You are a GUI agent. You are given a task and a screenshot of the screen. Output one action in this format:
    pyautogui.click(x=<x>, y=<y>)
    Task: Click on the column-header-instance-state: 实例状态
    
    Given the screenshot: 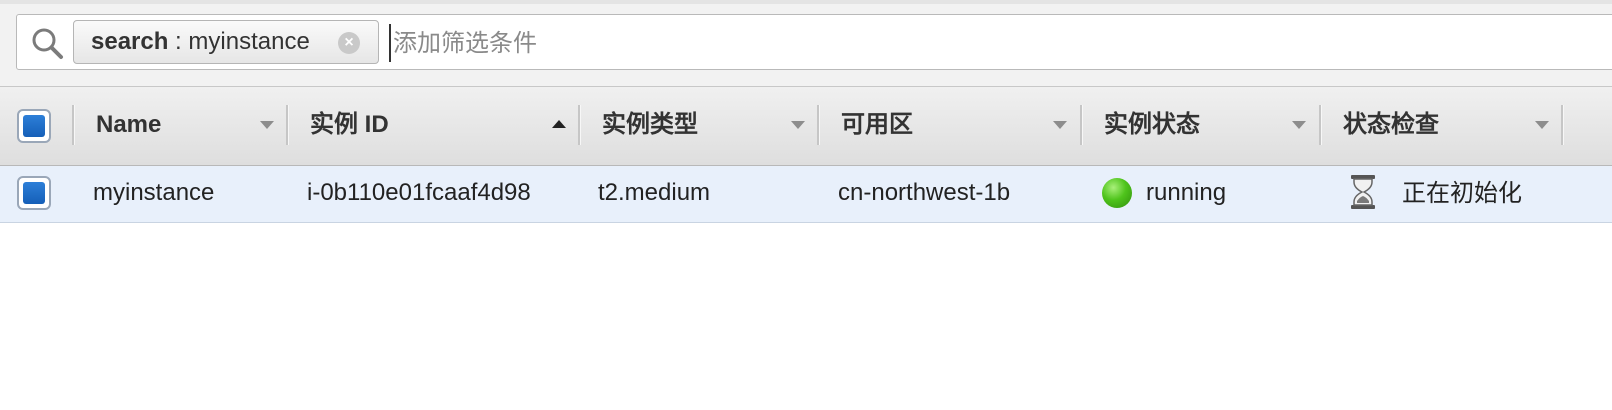 What is the action you would take?
    pyautogui.click(x=1202, y=126)
    